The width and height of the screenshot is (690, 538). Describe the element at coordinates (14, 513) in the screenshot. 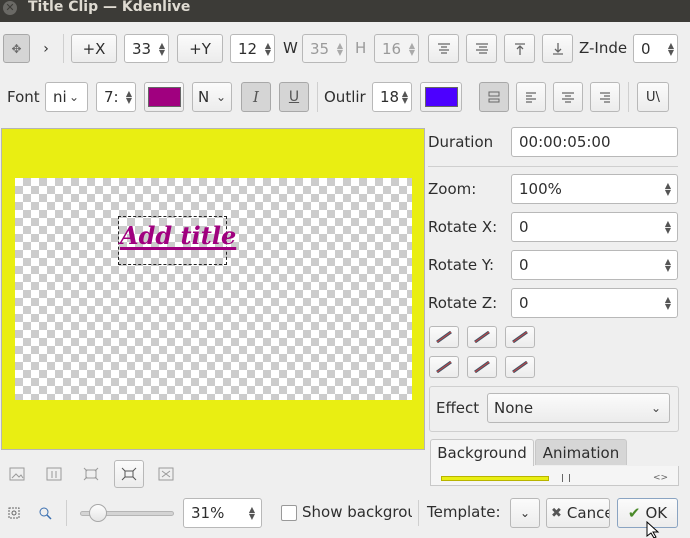

I see `zoom-fit-button` at that location.